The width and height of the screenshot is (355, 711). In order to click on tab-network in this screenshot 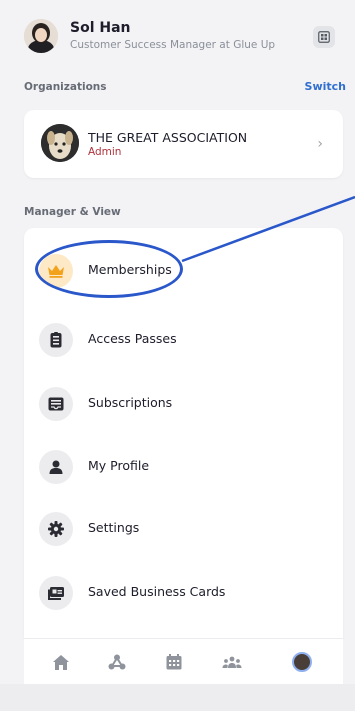, I will do `click(117, 662)`.